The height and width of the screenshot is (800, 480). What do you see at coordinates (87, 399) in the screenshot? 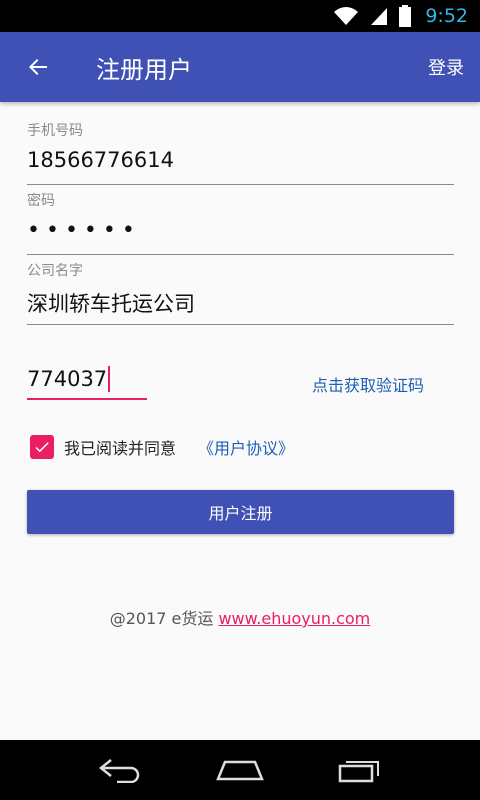
I see `code-underline` at bounding box center [87, 399].